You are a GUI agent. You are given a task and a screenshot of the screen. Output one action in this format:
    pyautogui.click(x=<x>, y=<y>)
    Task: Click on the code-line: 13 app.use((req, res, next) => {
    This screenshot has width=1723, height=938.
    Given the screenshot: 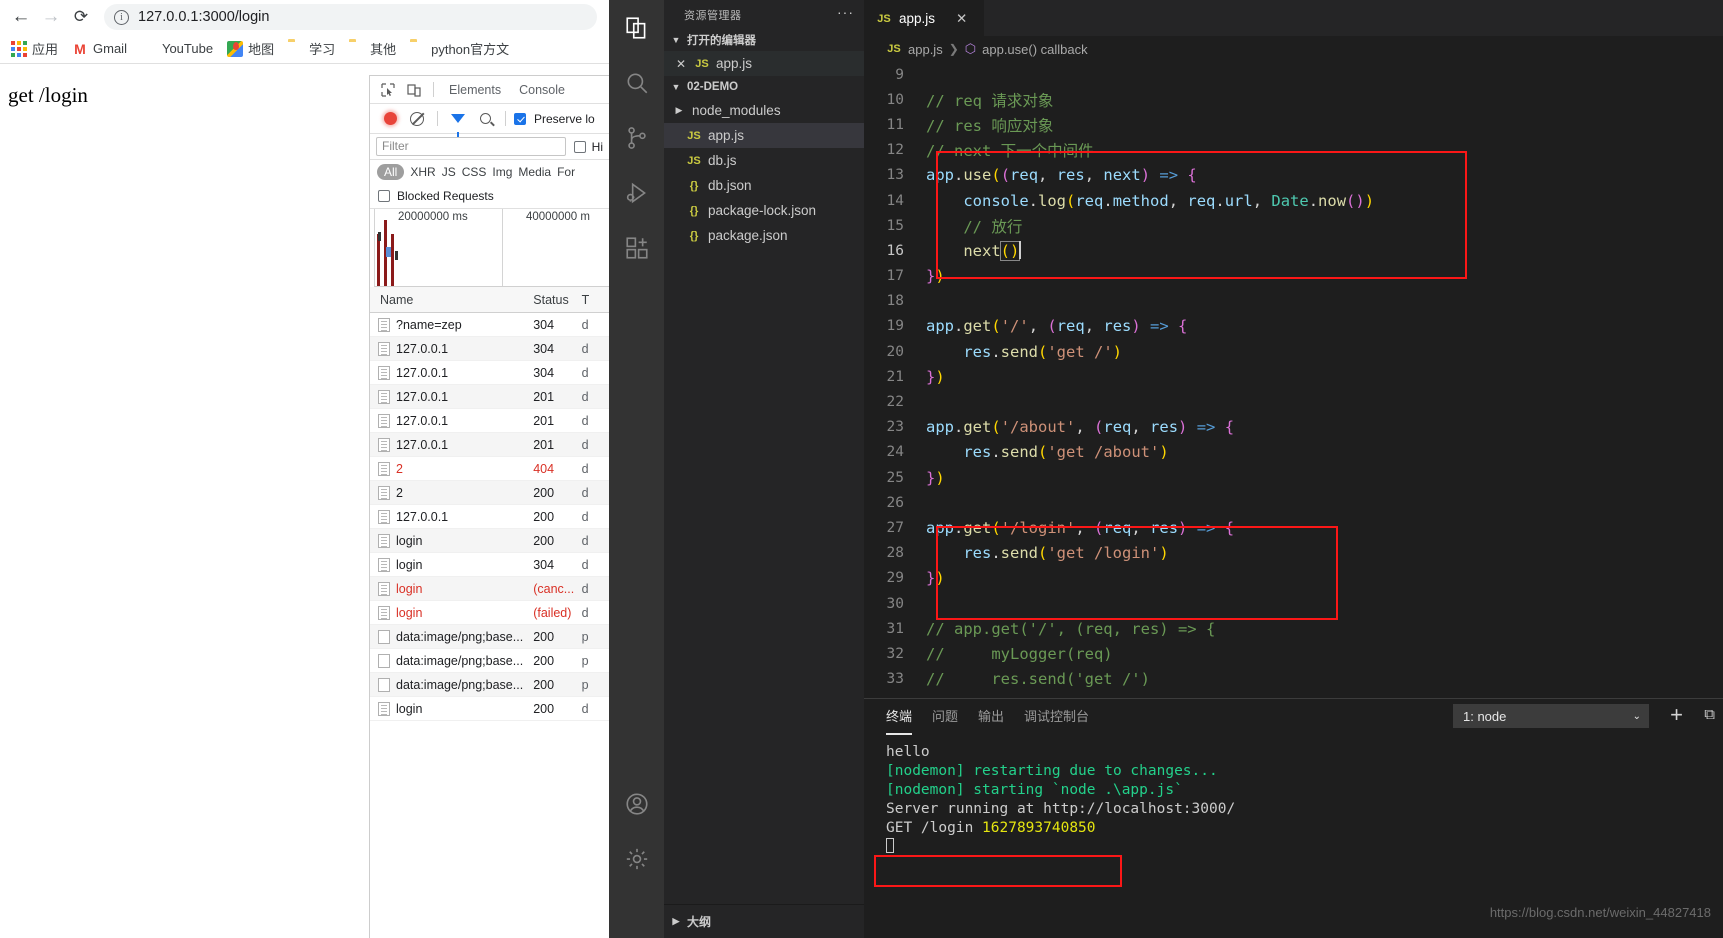 What is the action you would take?
    pyautogui.click(x=1293, y=175)
    